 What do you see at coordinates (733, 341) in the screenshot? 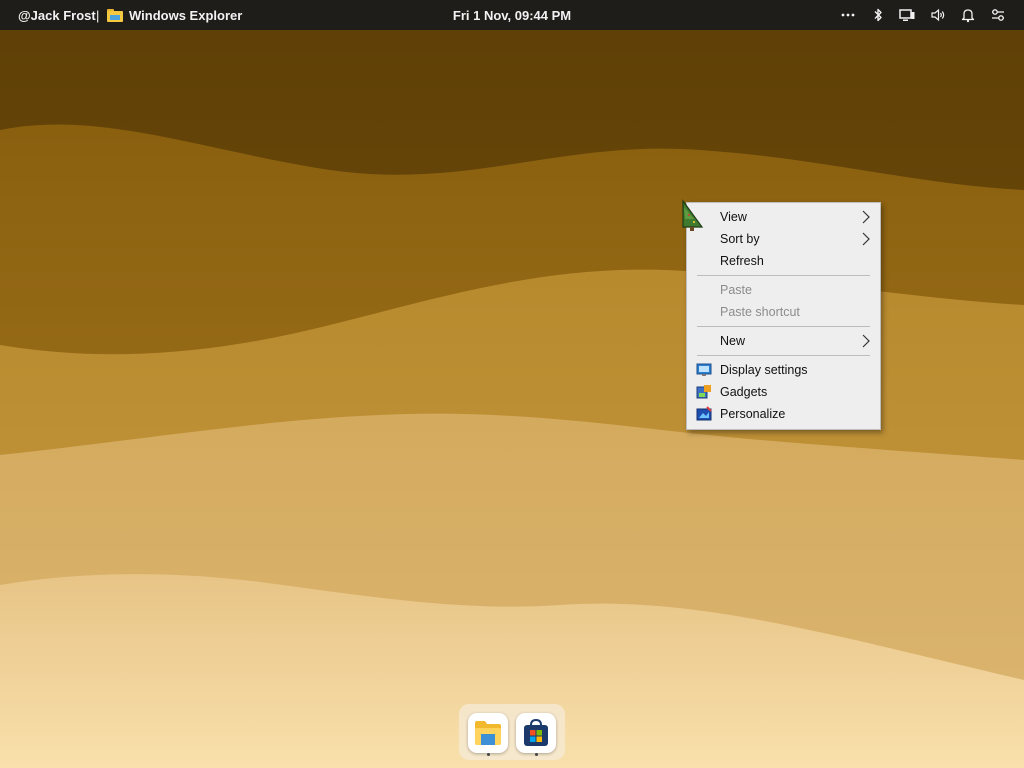
I see `menu-item-label: New` at bounding box center [733, 341].